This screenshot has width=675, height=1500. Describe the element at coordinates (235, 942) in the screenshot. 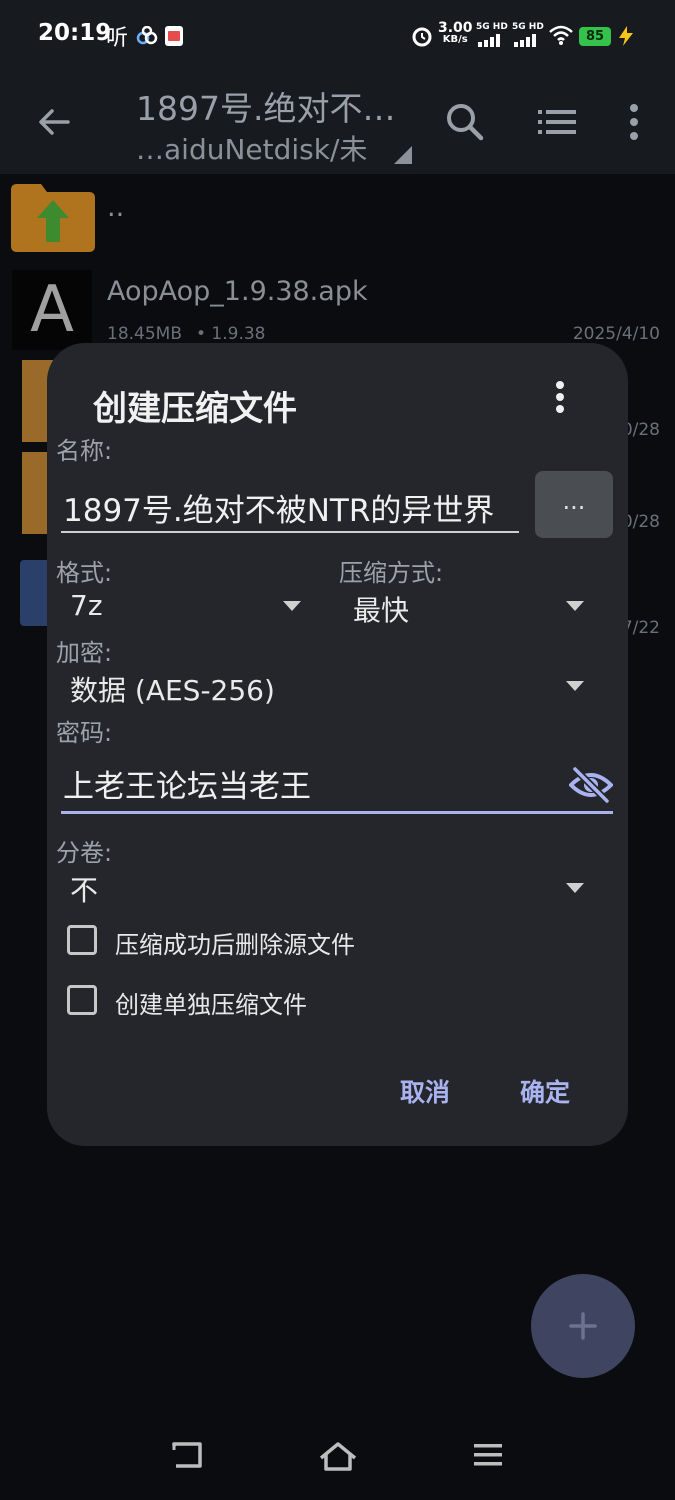

I see `delete-source-label: 压缩成功后删除源文件` at that location.